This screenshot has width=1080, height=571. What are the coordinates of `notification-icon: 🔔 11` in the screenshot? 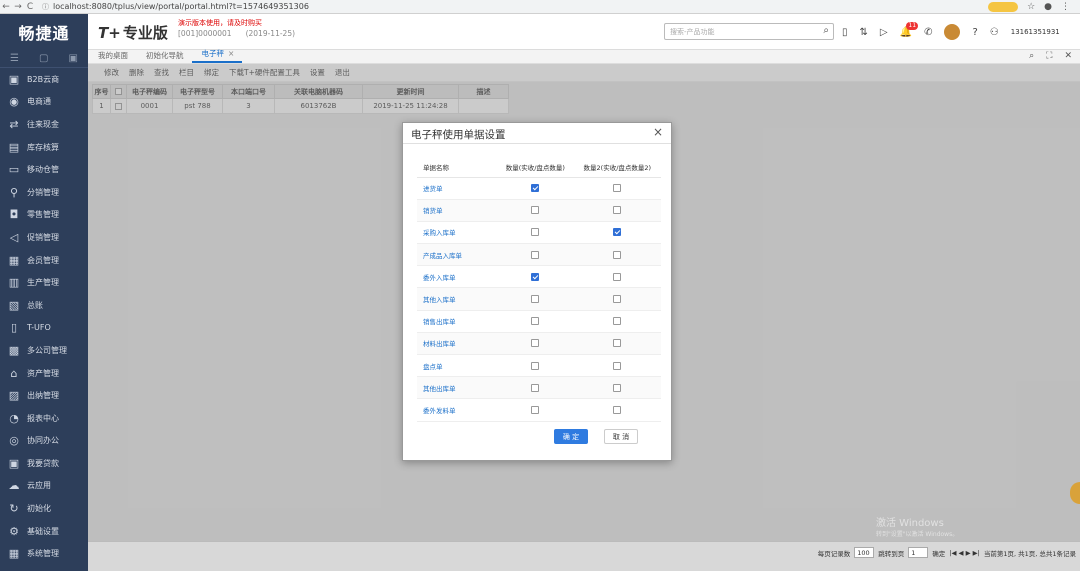 It's located at (909, 29).